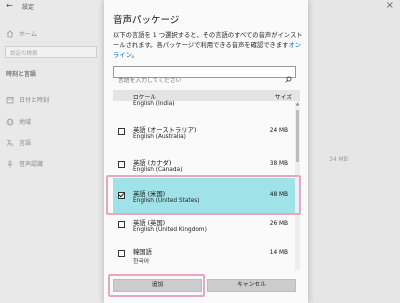 The image size is (400, 303). What do you see at coordinates (156, 285) in the screenshot?
I see `add-button-highlight` at bounding box center [156, 285].